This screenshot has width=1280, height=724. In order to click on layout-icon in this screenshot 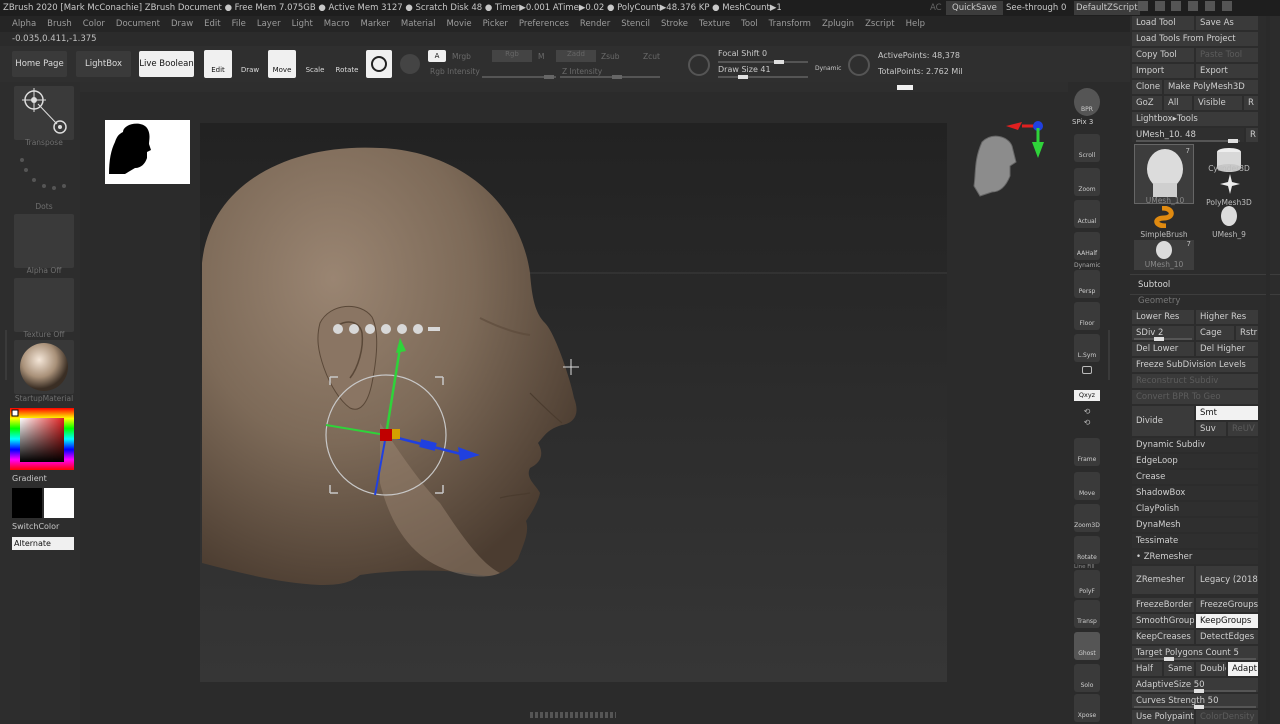, I will do `click(1159, 6)`.